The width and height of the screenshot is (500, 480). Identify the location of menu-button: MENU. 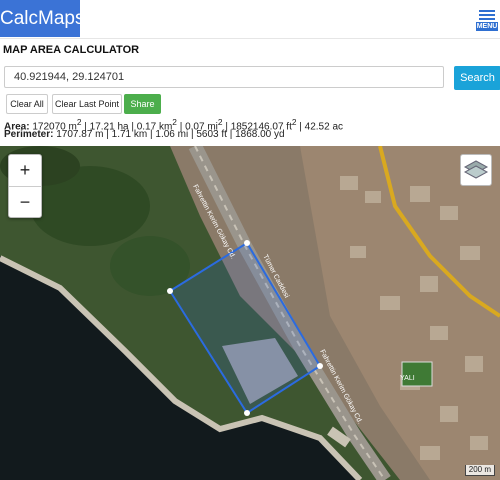
(487, 21).